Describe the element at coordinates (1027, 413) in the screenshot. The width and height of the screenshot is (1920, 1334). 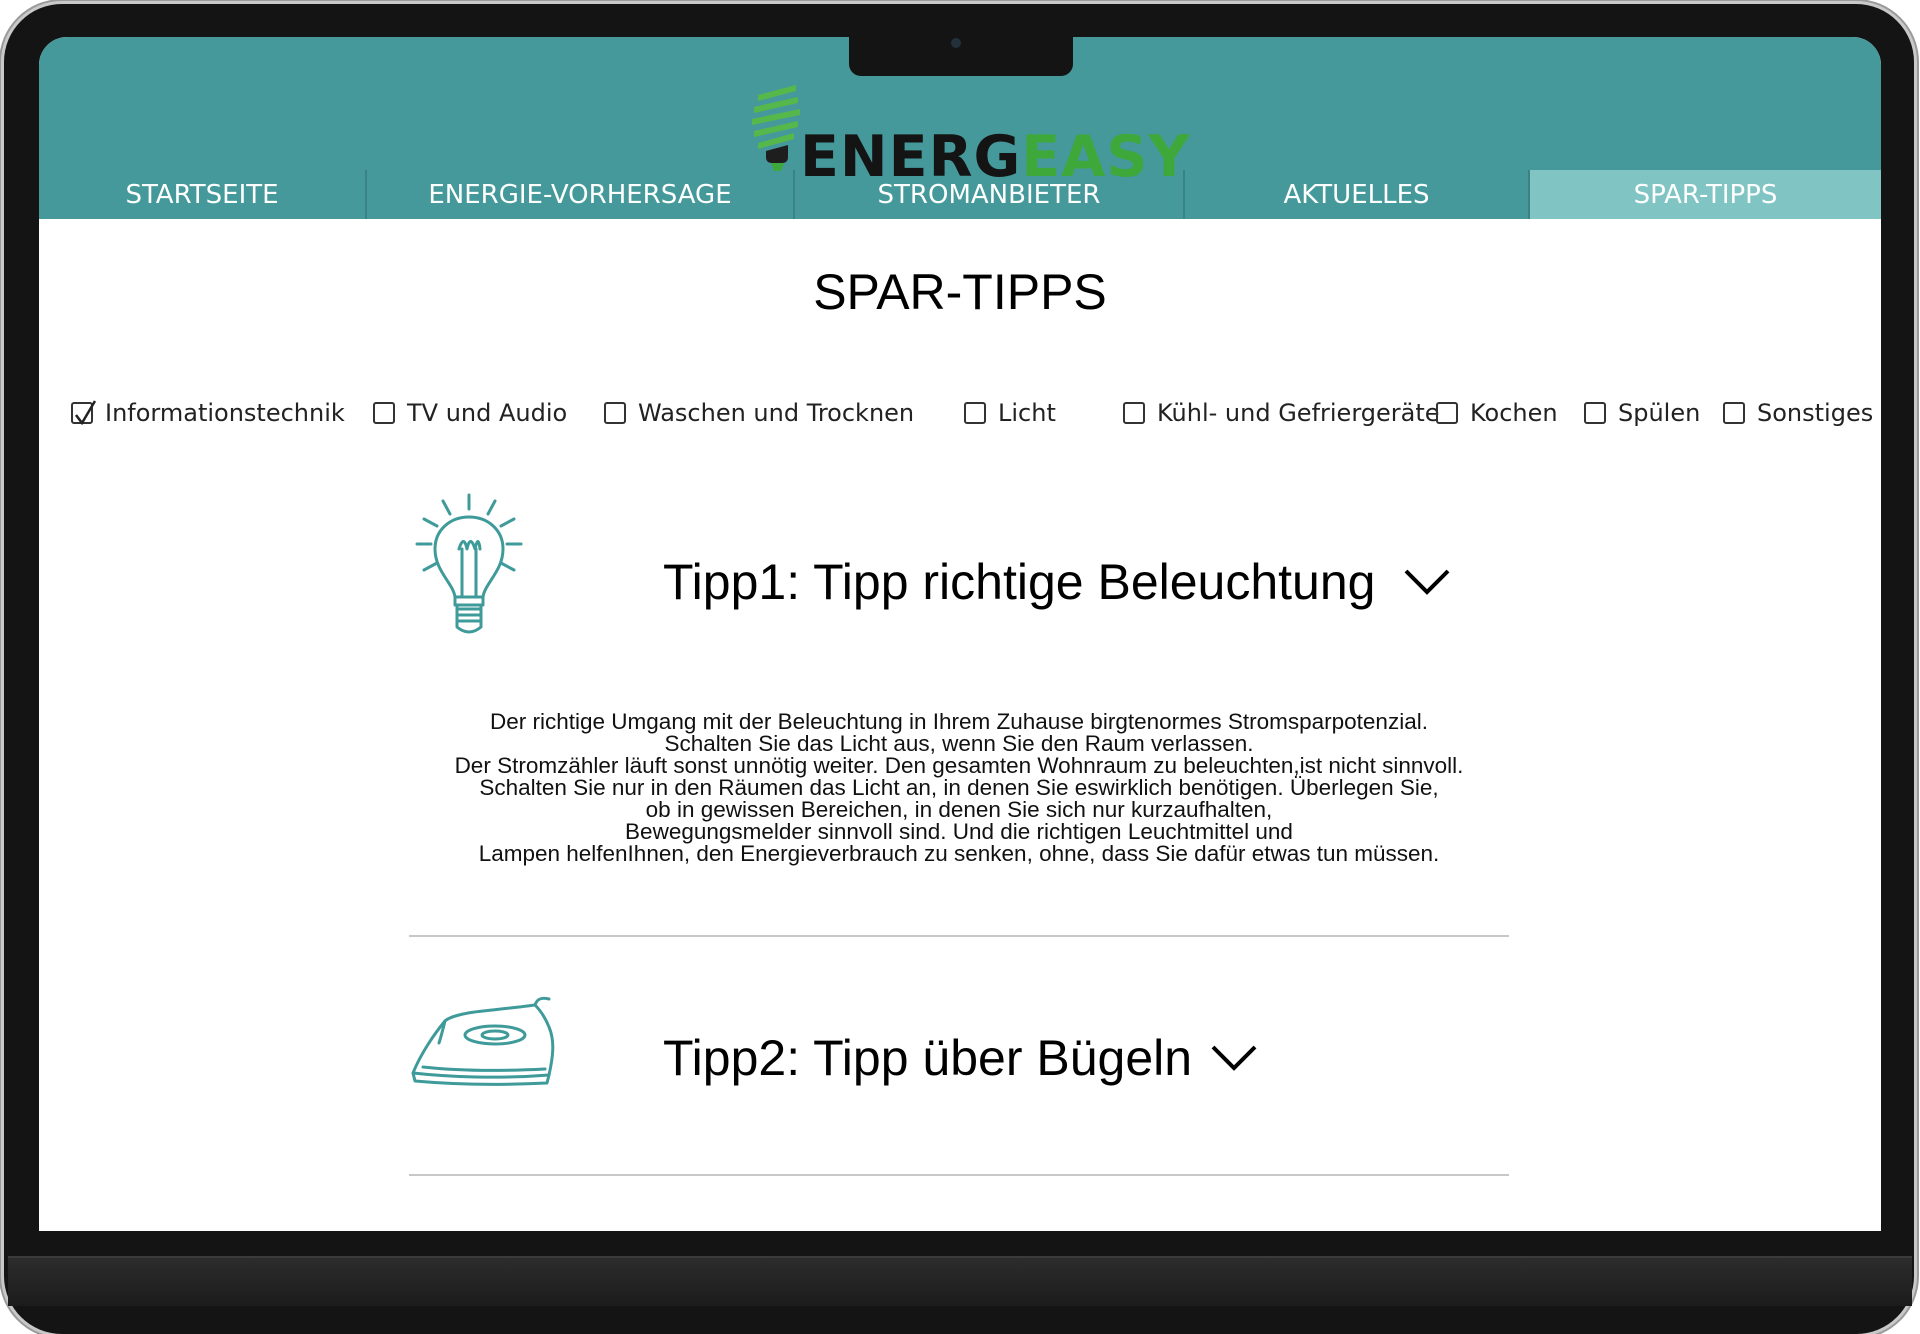
I see `filter-label: Licht` at that location.